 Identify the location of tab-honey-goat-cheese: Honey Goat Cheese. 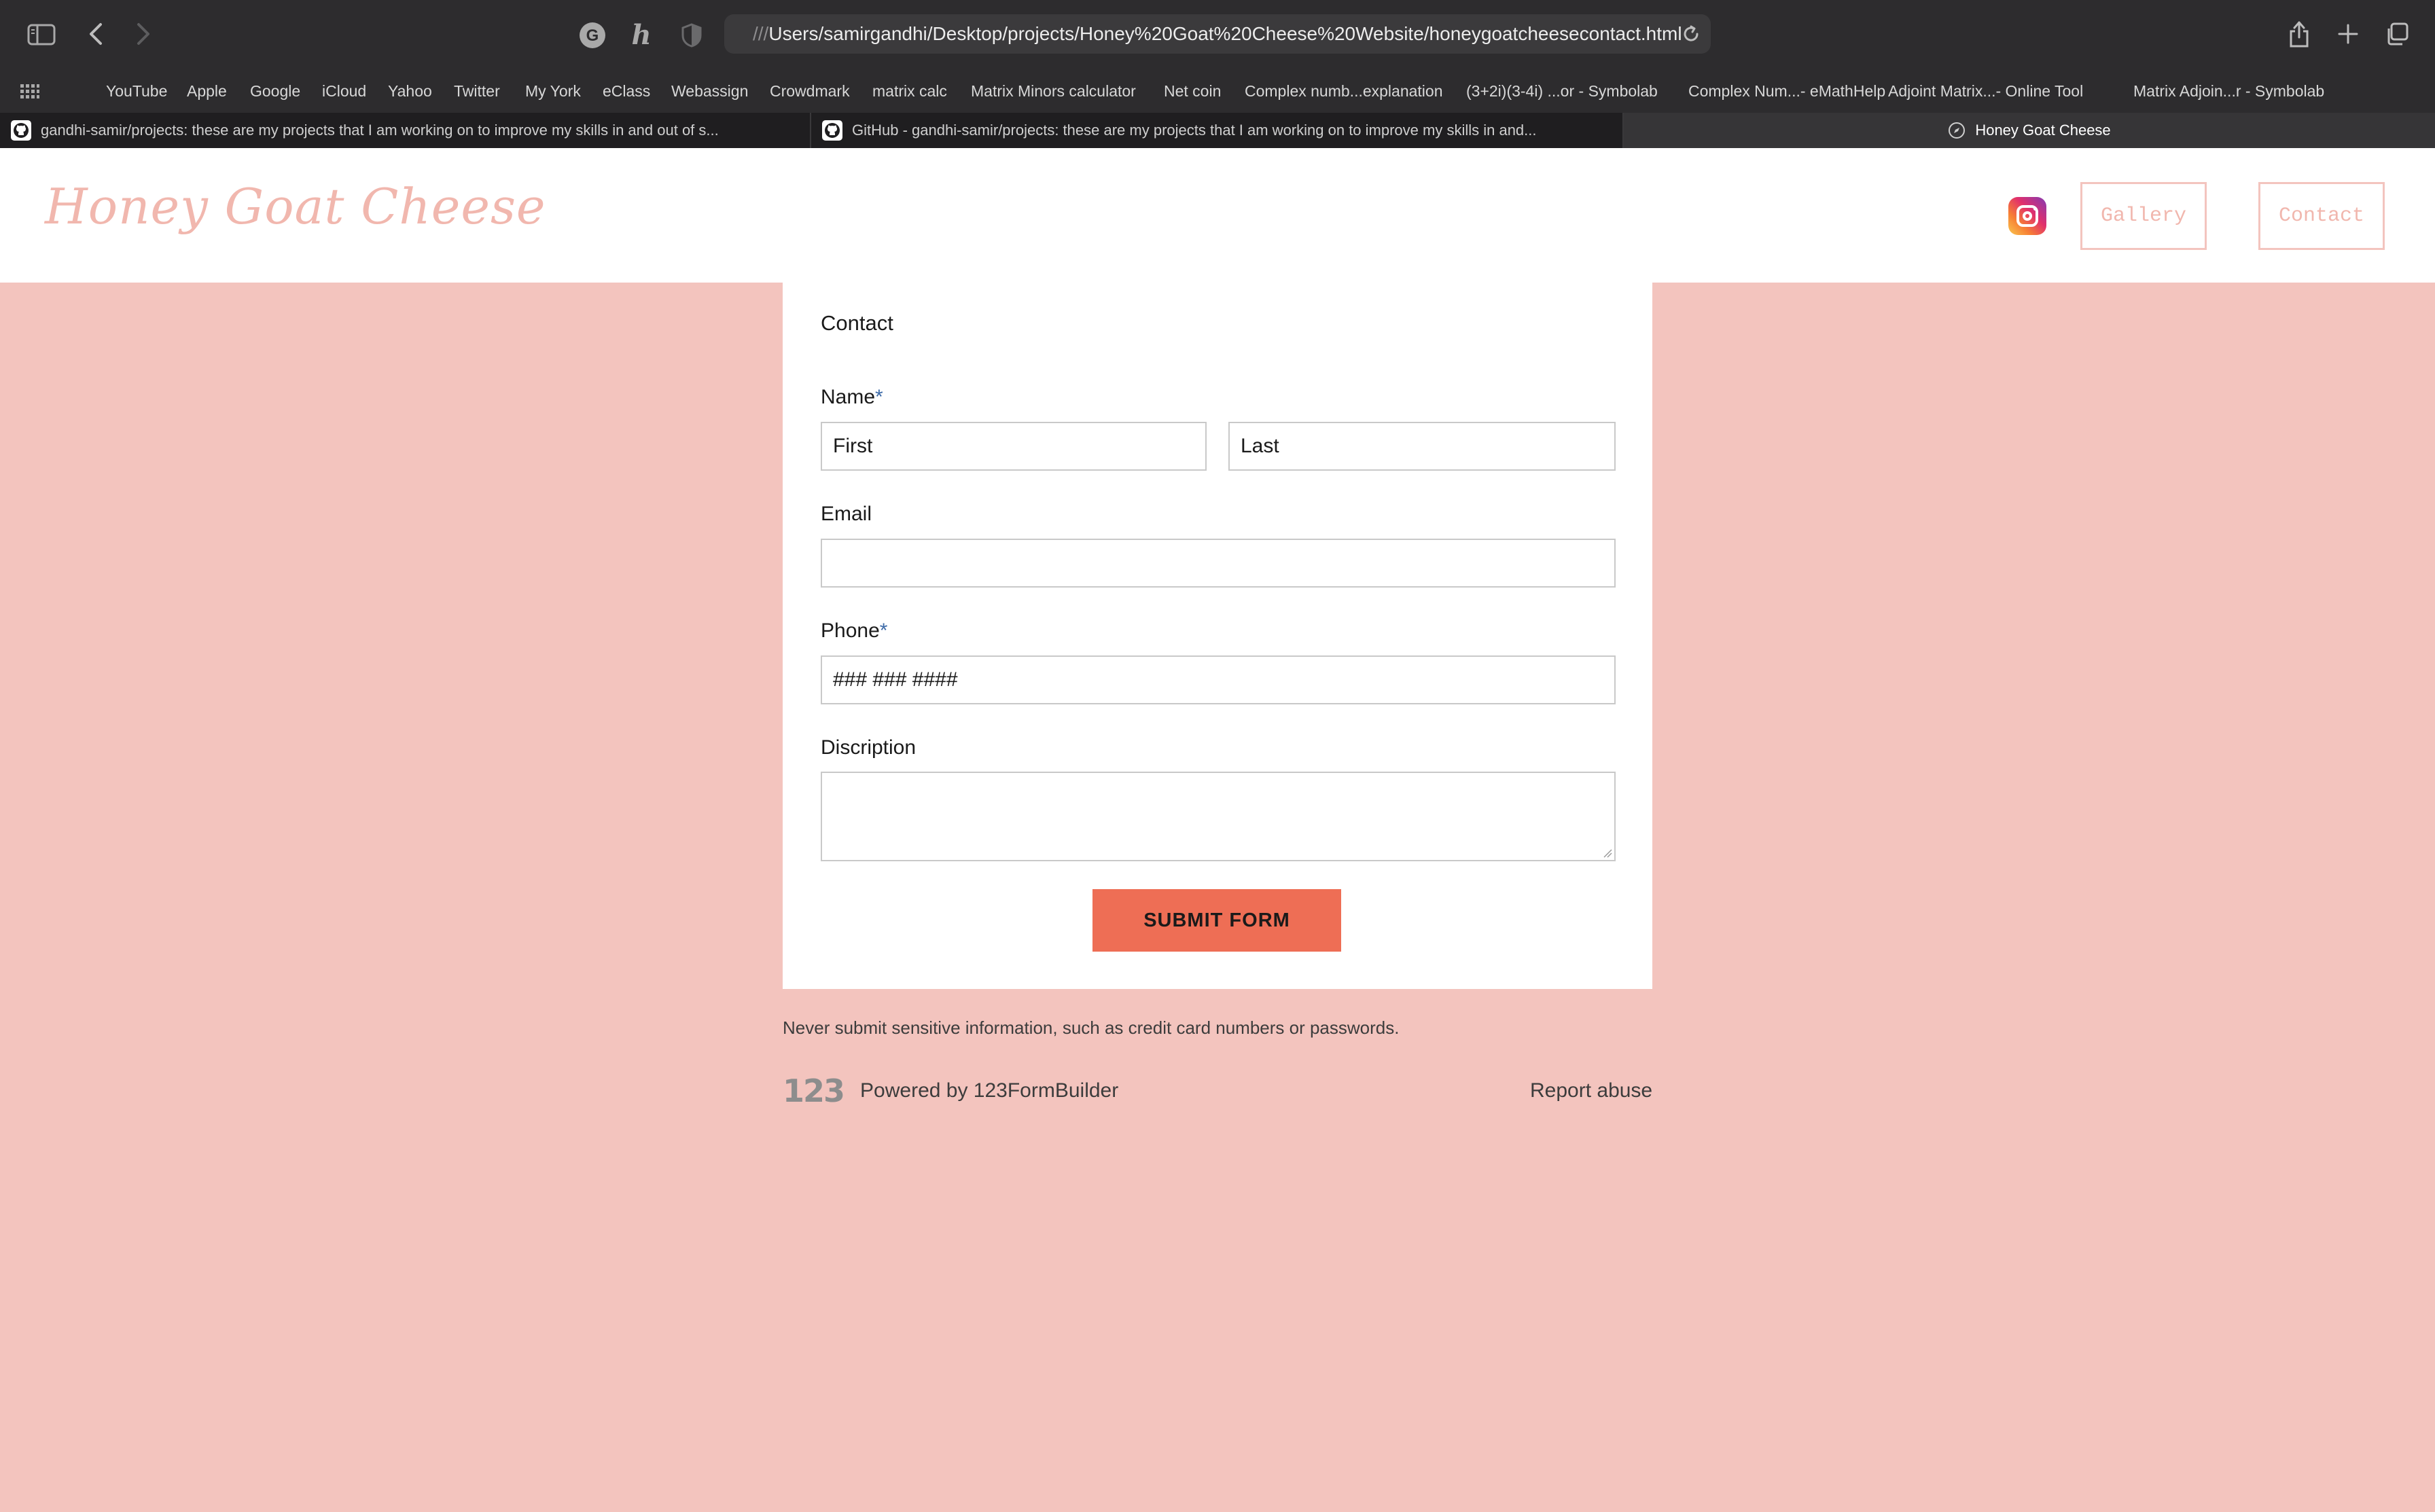
(2029, 130).